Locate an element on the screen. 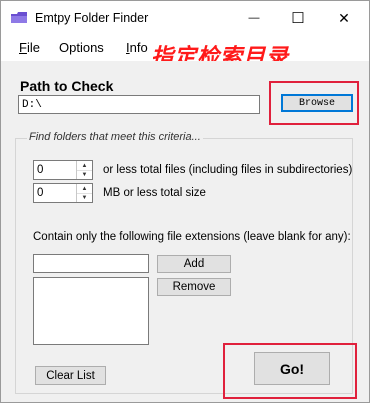 This screenshot has width=370, height=403. menu-file: File is located at coordinates (29, 47).